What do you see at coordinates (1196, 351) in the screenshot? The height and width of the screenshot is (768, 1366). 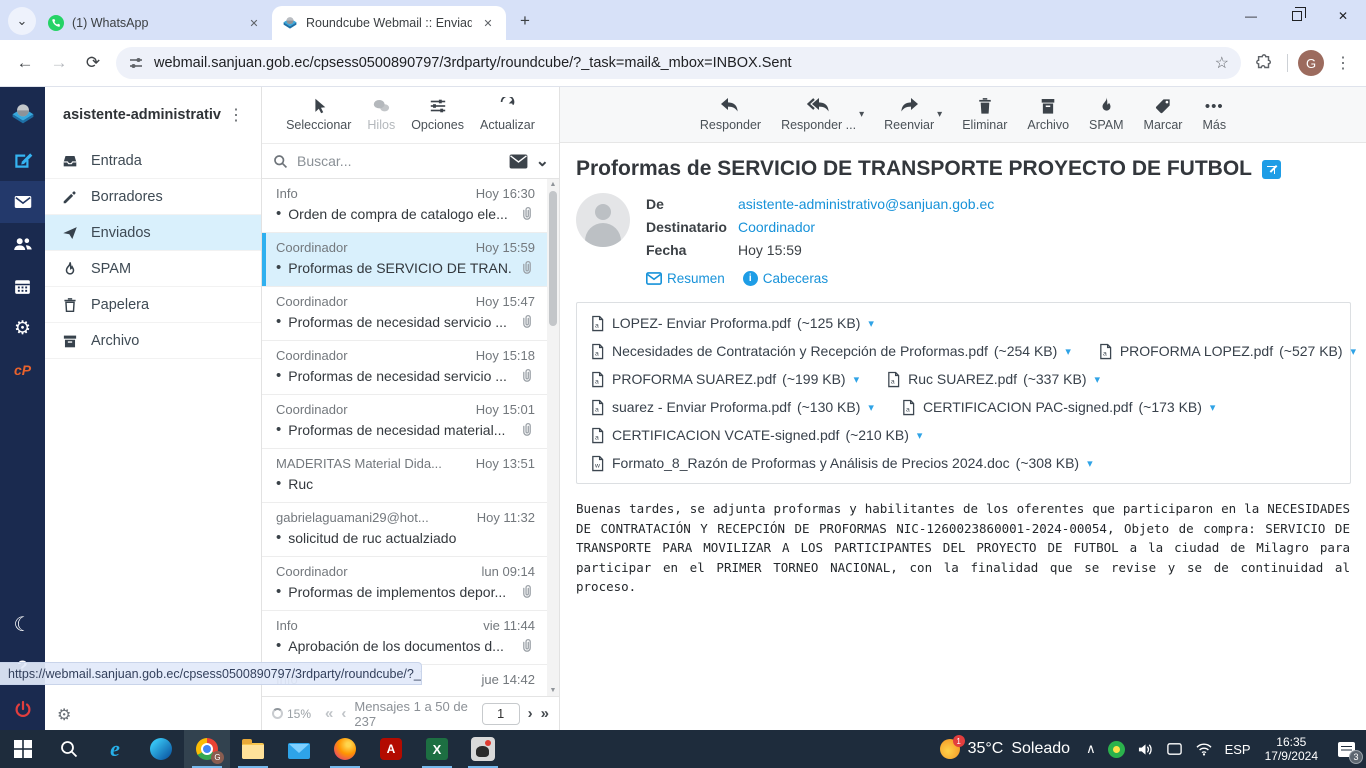 I see `attachment-name: PROFORMA LOPEZ.pdf` at bounding box center [1196, 351].